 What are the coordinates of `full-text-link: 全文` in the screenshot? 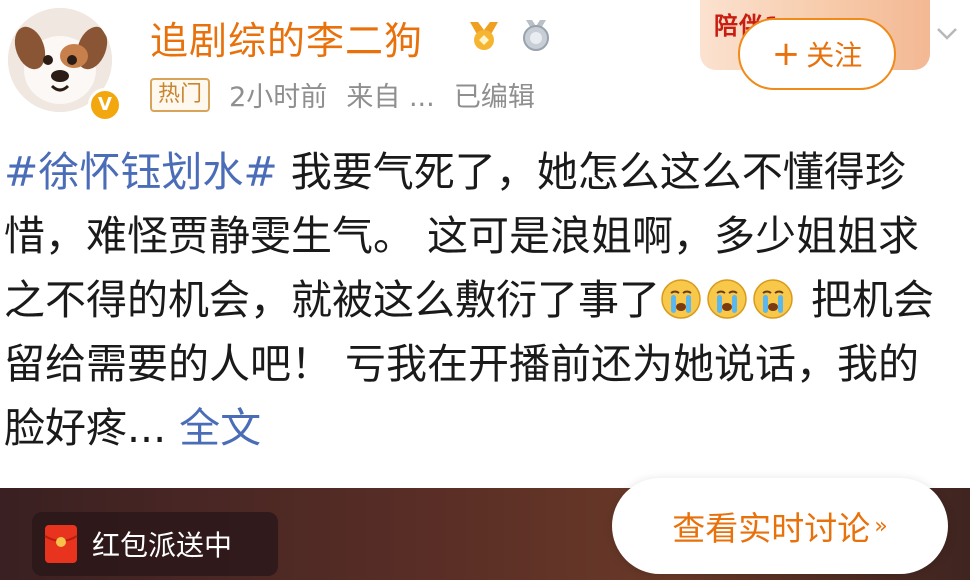 It's located at (213, 428).